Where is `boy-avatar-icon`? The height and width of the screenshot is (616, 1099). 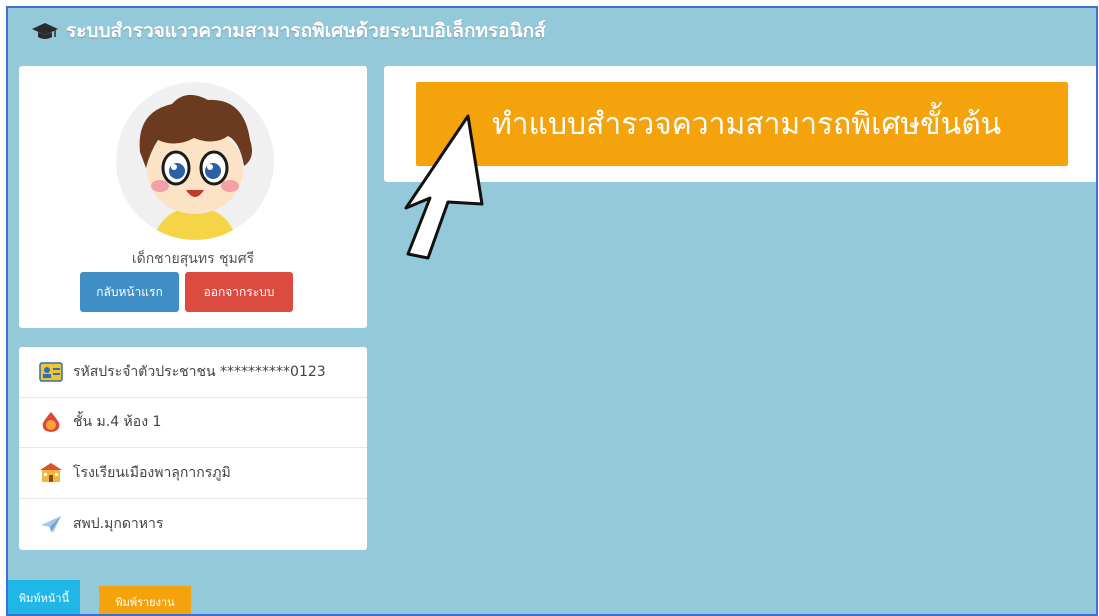
boy-avatar-icon is located at coordinates (195, 161).